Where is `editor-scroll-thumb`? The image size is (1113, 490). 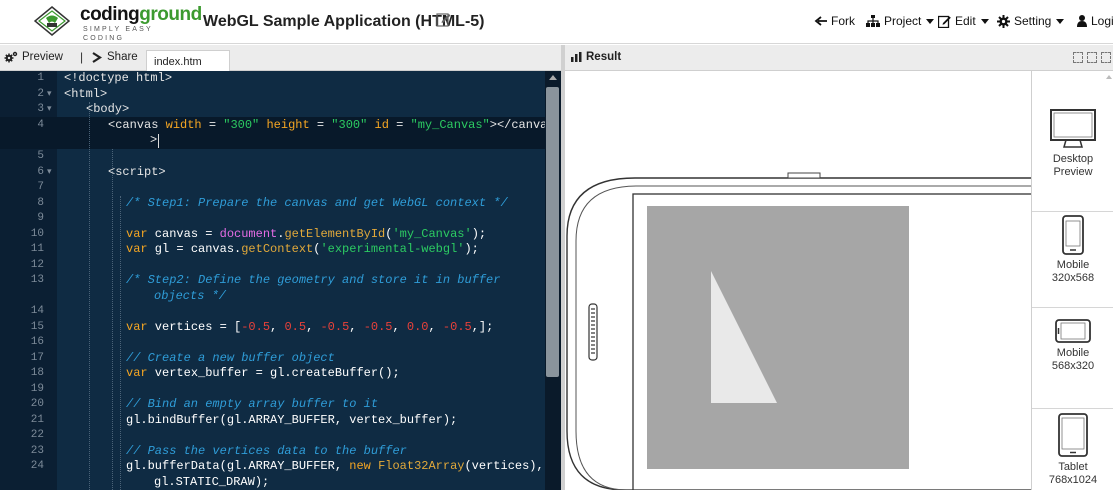 editor-scroll-thumb is located at coordinates (552, 232).